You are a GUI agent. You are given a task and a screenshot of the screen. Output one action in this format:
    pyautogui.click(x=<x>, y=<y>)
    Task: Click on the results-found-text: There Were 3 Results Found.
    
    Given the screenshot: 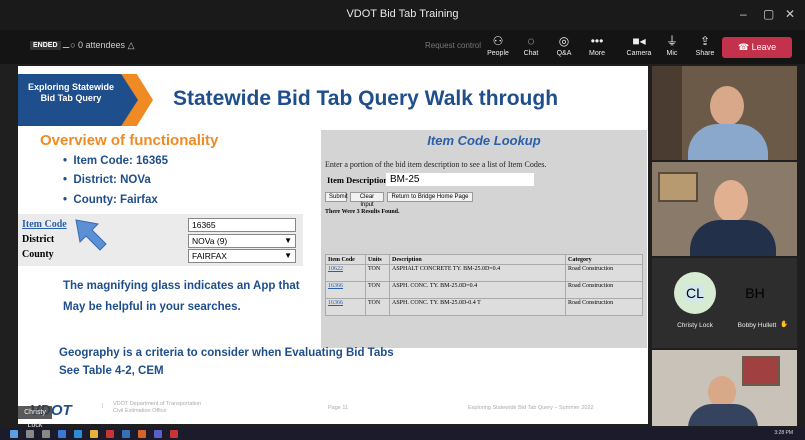 What is the action you would take?
    pyautogui.click(x=362, y=212)
    